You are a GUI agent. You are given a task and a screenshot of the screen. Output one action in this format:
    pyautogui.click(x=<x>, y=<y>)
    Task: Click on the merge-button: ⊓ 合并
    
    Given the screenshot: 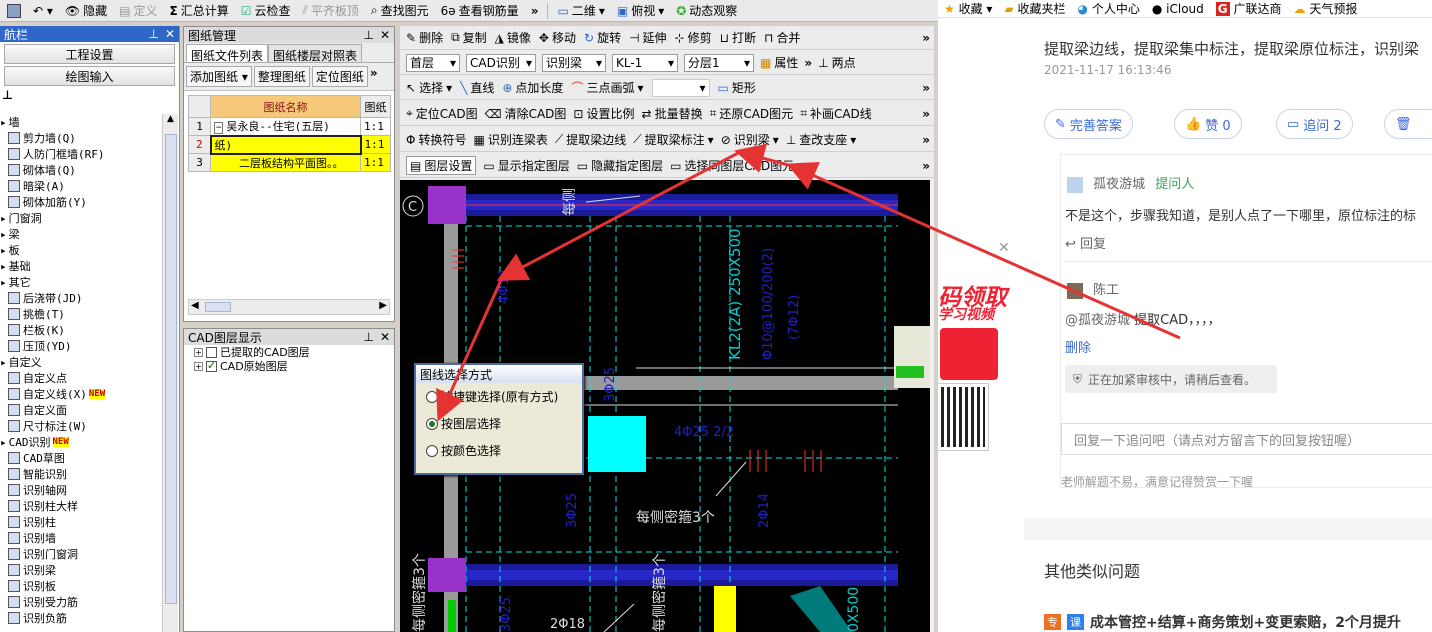 What is the action you would take?
    pyautogui.click(x=782, y=37)
    